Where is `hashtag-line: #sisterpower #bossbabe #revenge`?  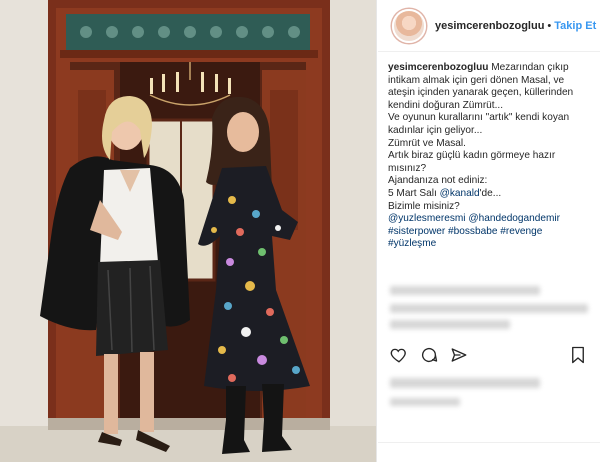 hashtag-line: #sisterpower #bossbabe #revenge is located at coordinates (493, 232).